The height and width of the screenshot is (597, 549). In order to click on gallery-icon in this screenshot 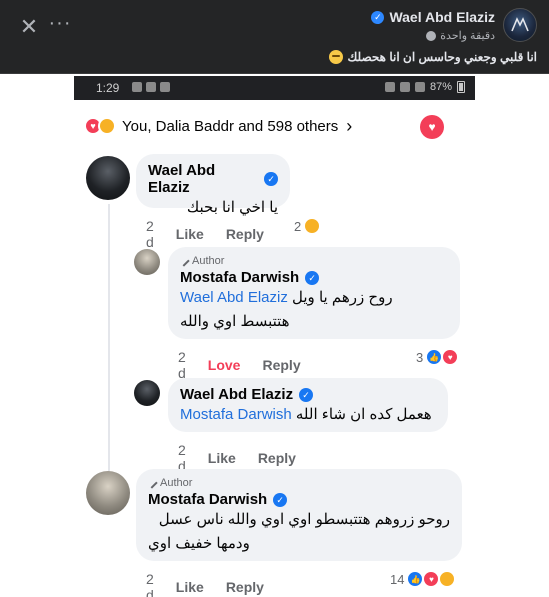, I will do `click(137, 87)`.